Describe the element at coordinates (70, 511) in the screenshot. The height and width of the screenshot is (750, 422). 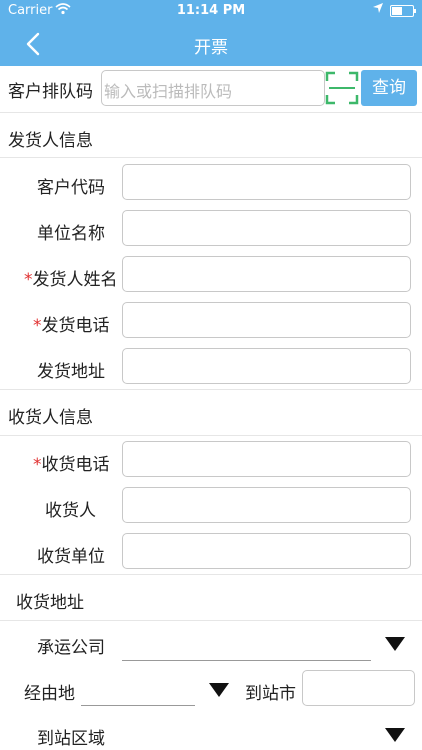
I see `receiver-name-label: 收货人` at that location.